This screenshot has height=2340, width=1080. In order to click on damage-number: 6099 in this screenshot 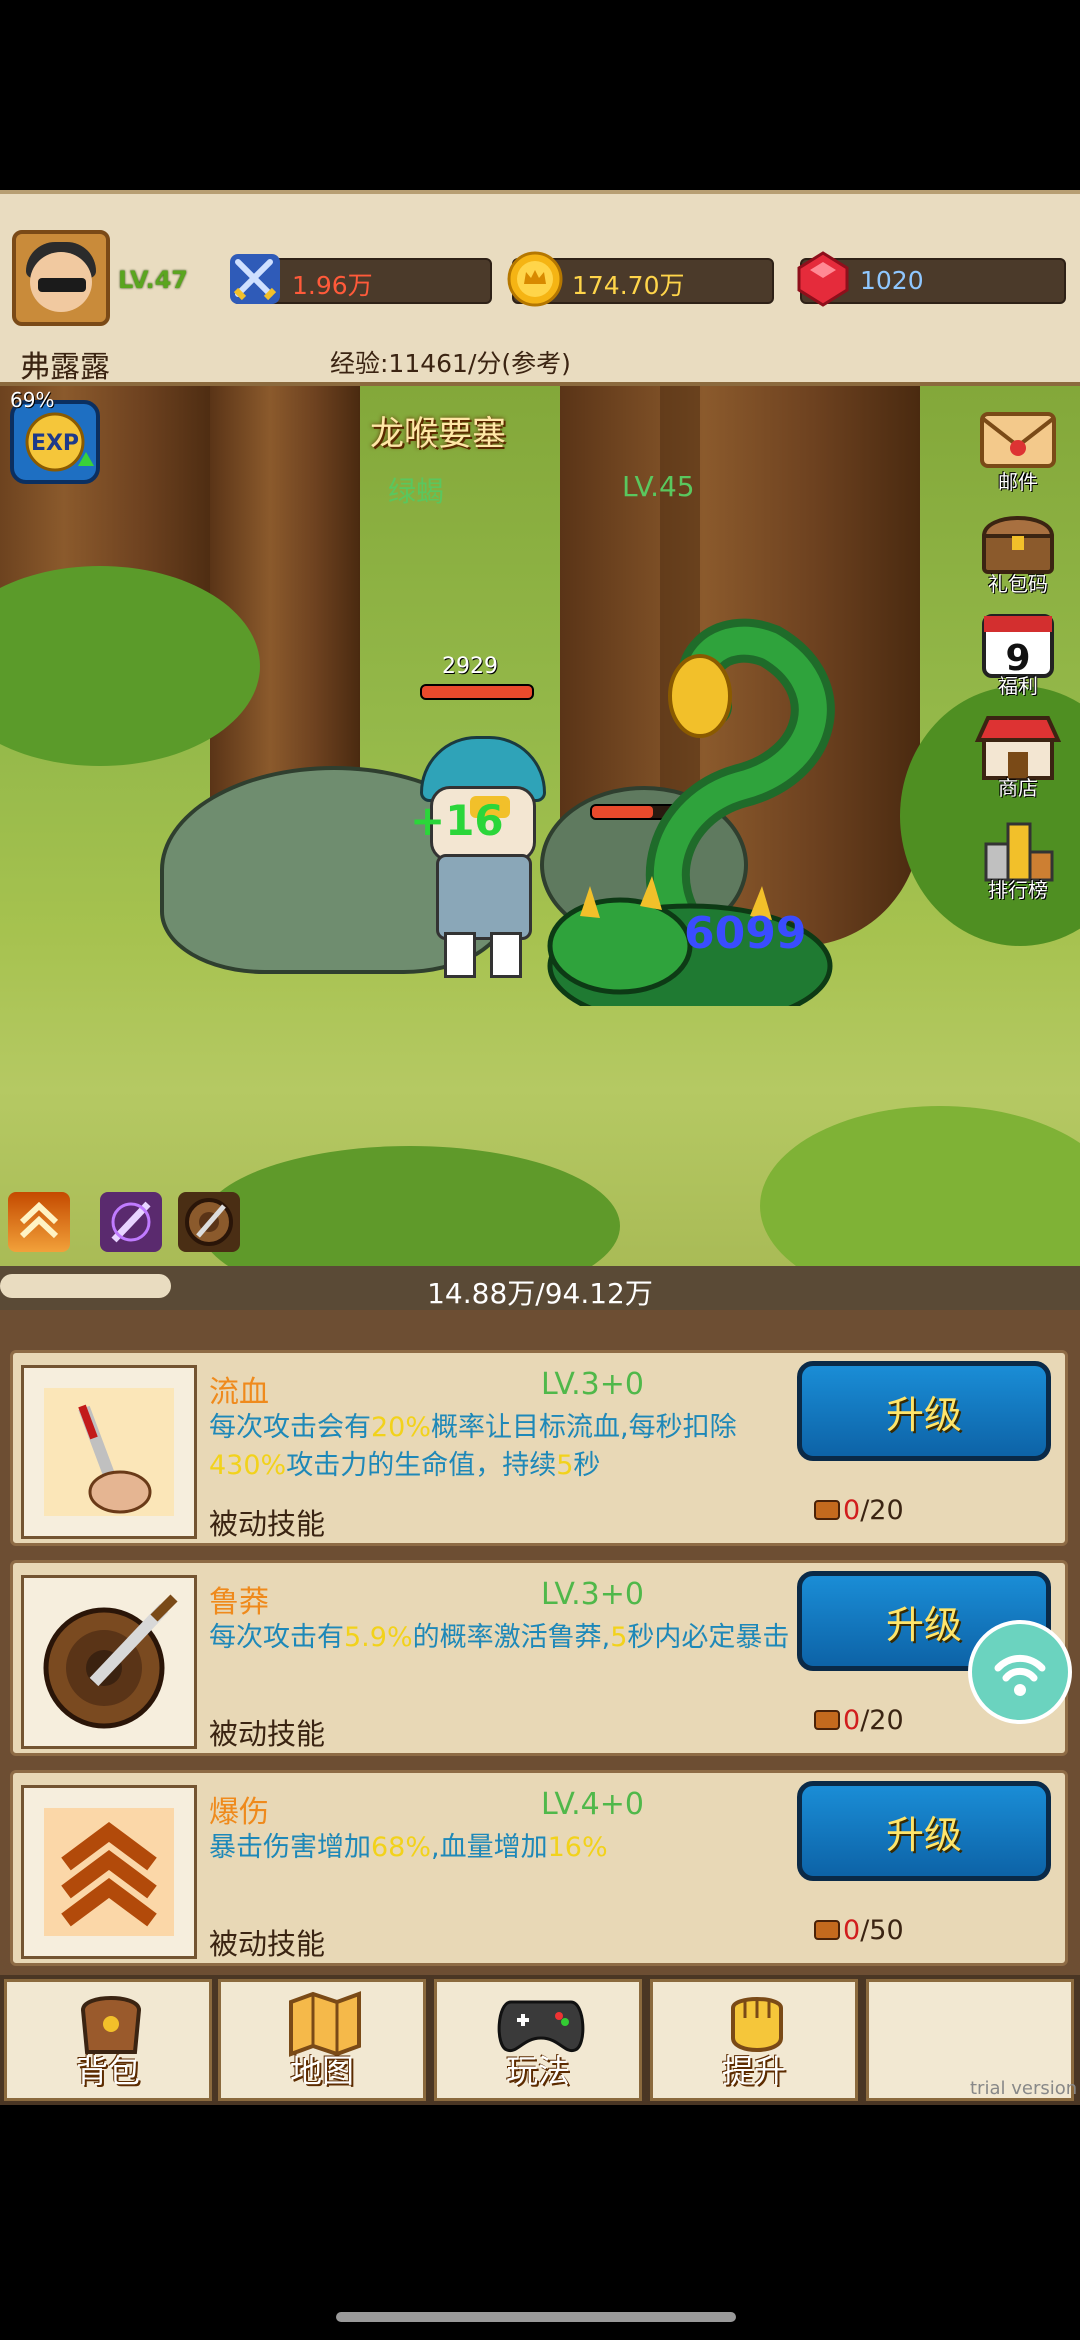, I will do `click(745, 933)`.